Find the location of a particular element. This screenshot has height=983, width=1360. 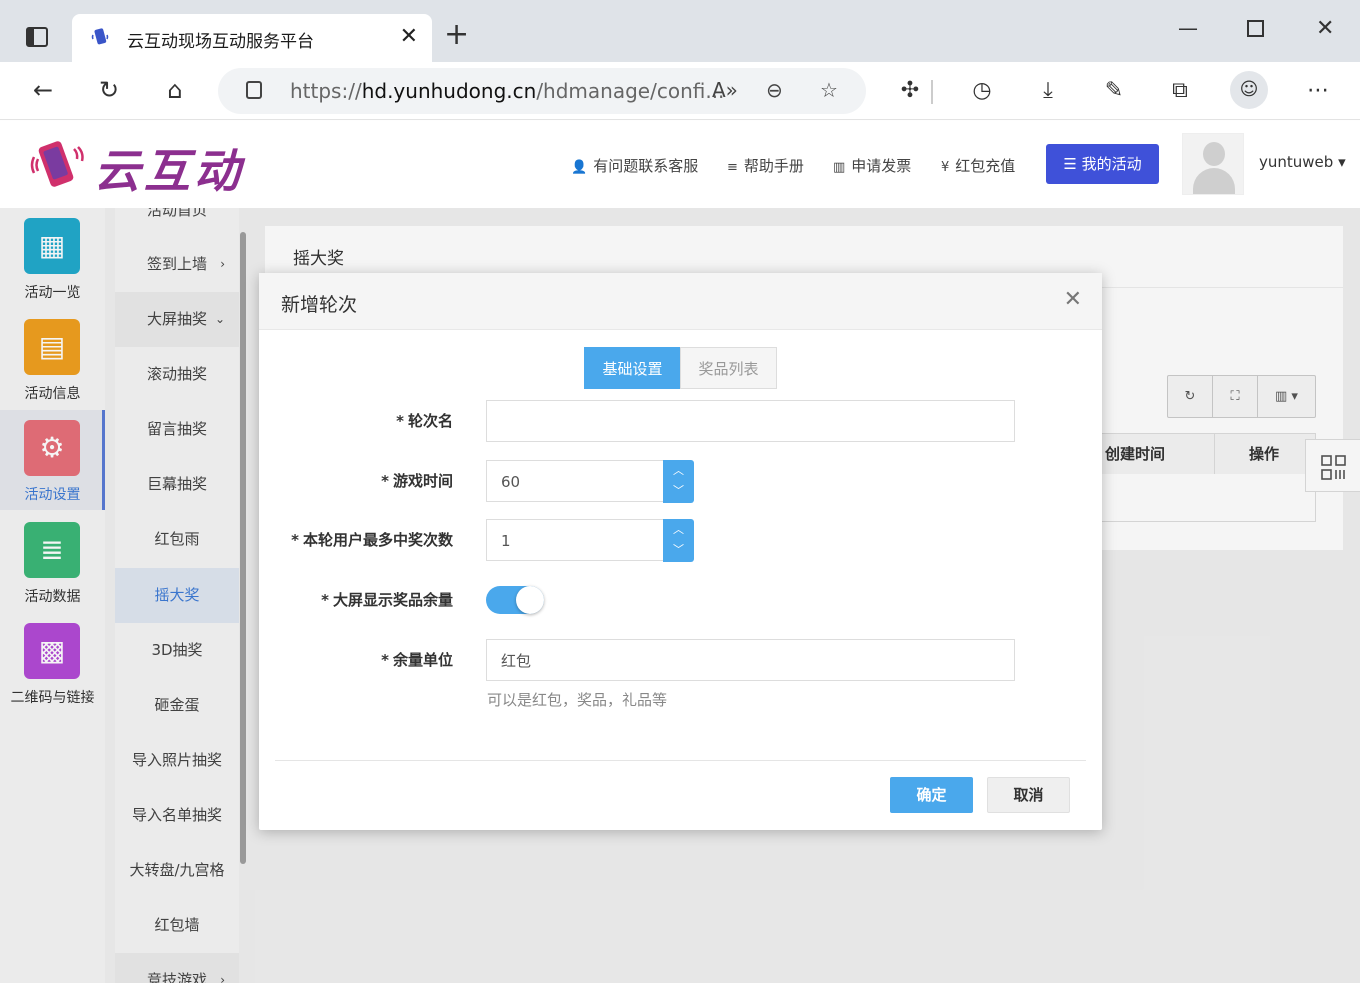

extensions-icon: ✣ is located at coordinates (910, 91).